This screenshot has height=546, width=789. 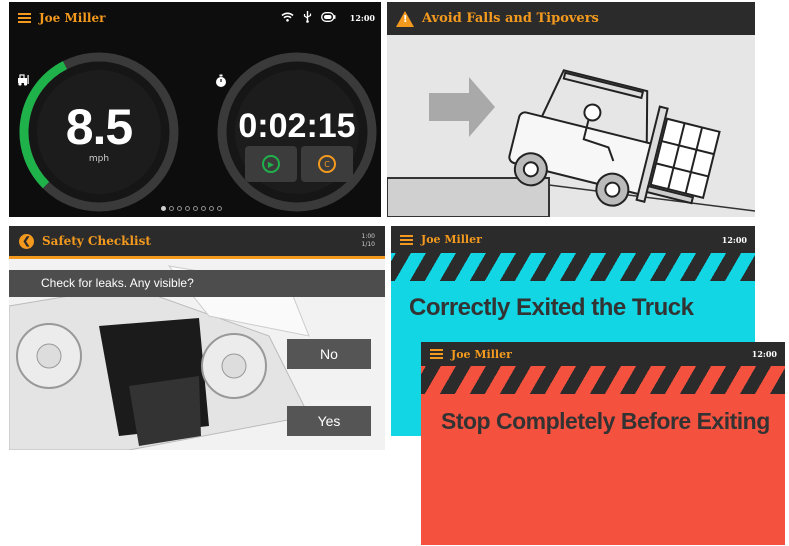 I want to click on warning-icon: !, so click(x=405, y=18).